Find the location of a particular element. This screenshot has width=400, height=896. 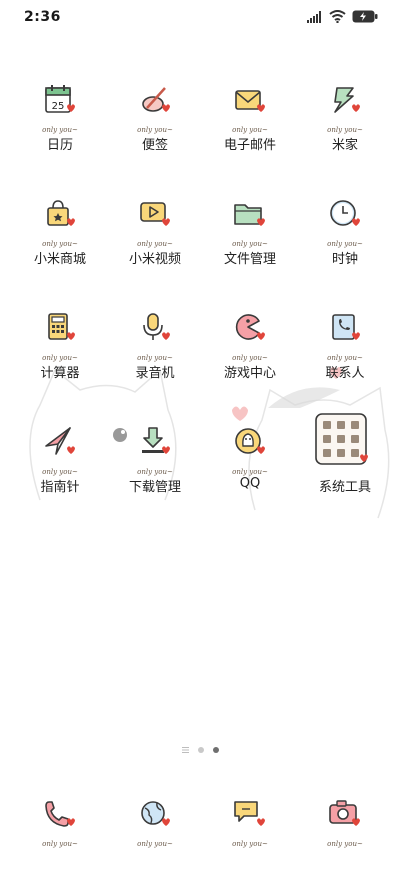

app-compass: only you~ 指南针 is located at coordinates (60, 474).